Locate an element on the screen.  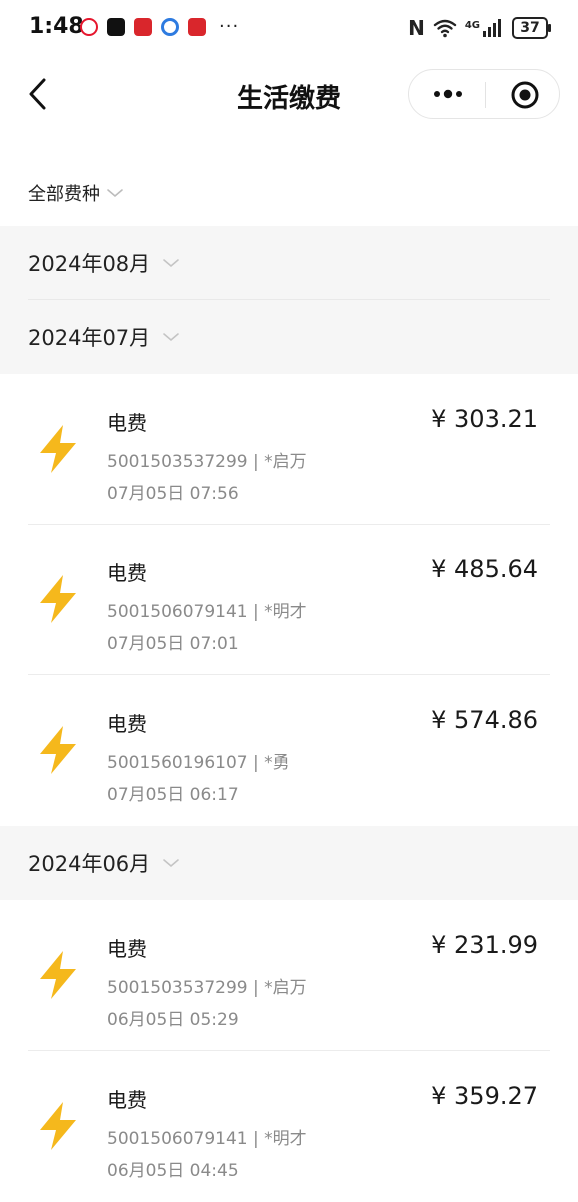
record-amount: ¥ 574.86 is located at coordinates (484, 720).